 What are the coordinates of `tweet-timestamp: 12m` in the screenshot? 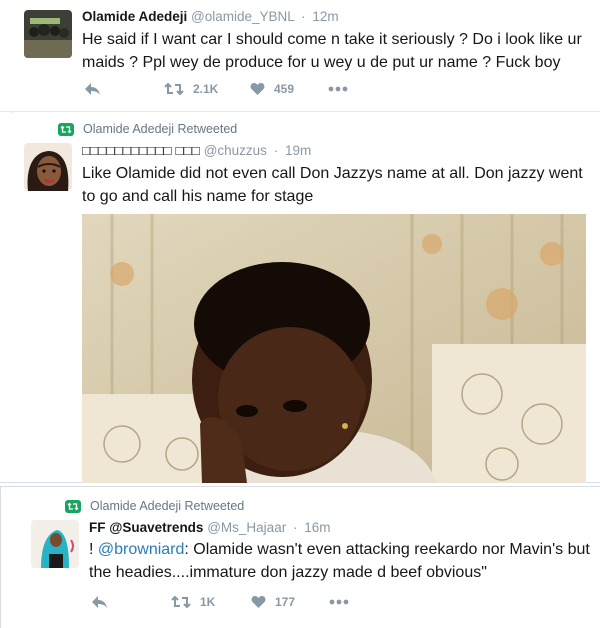 It's located at (325, 16).